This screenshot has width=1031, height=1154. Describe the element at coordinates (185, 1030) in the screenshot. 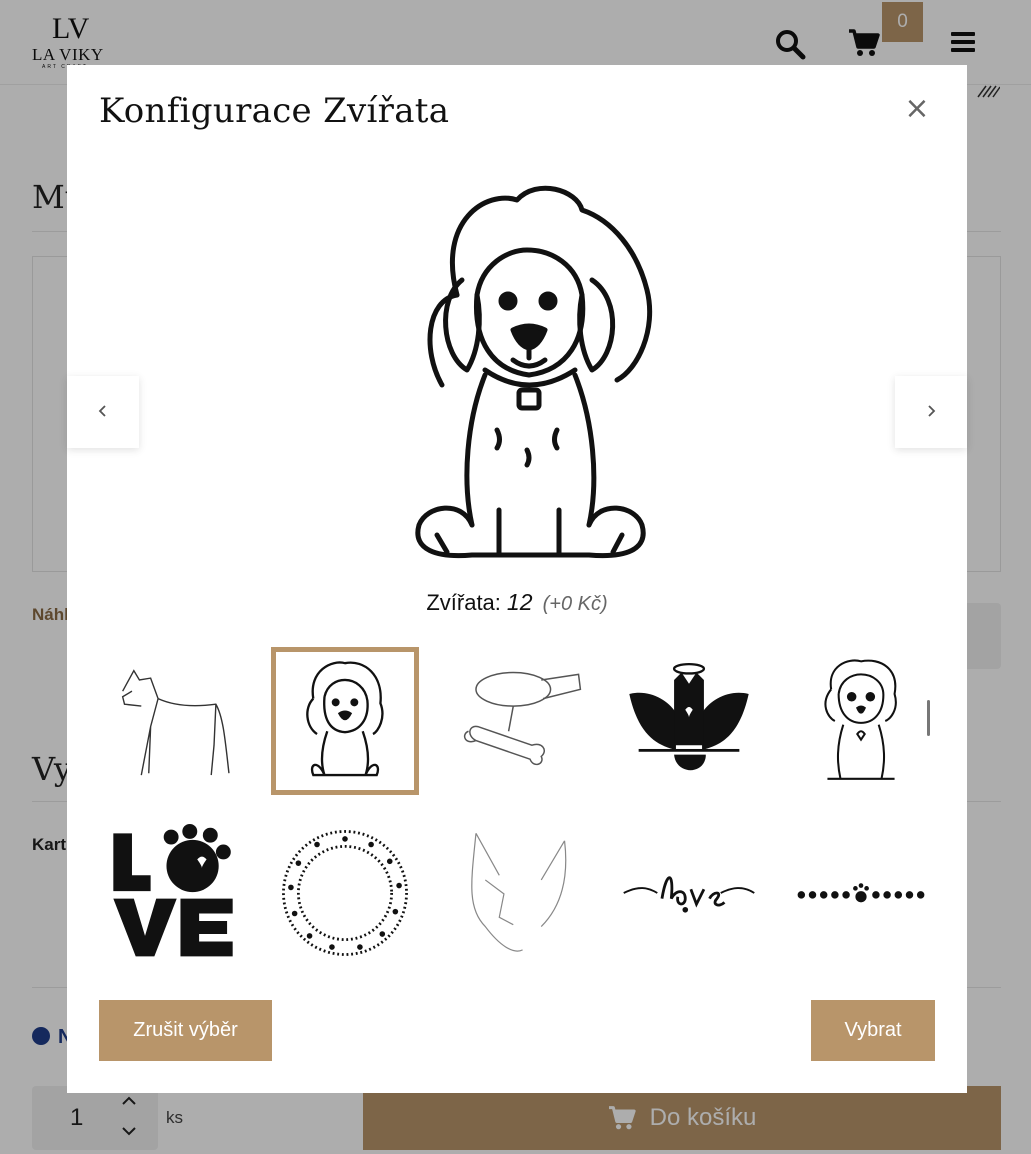

I see `clear-selection-button: Zrušit výběr` at that location.